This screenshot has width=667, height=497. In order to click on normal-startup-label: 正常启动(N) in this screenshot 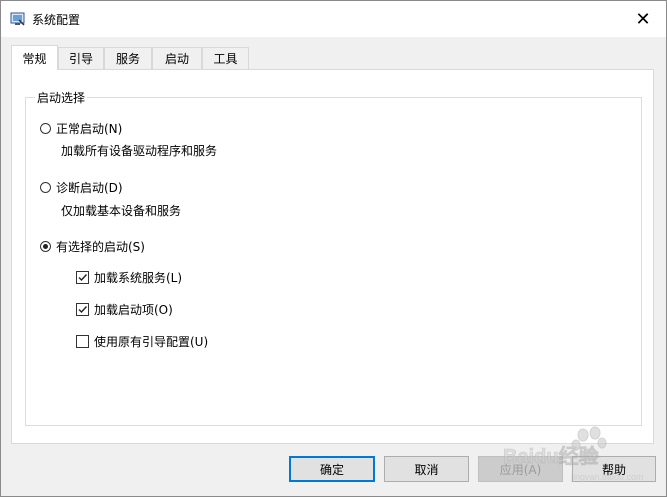, I will do `click(89, 129)`.